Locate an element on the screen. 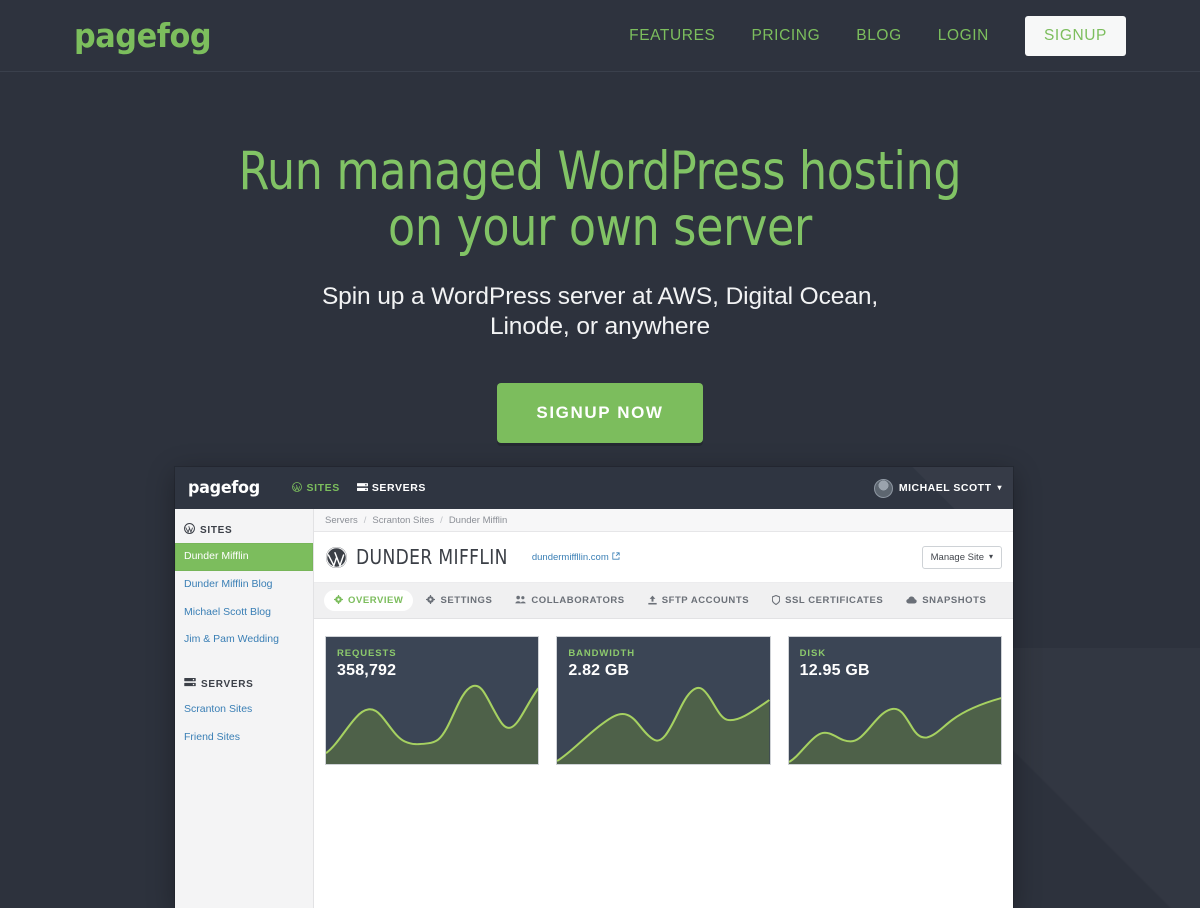 This screenshot has width=1200, height=908. upload-icon is located at coordinates (652, 601).